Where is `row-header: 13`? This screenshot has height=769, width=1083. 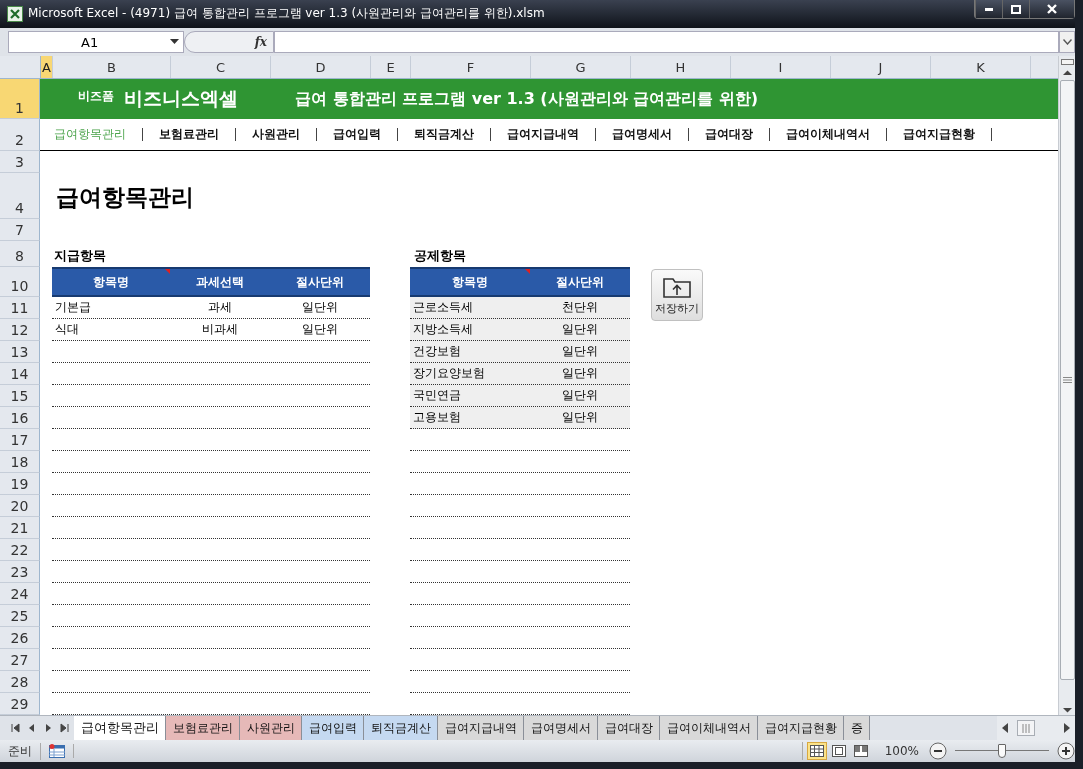 row-header: 13 is located at coordinates (20, 352).